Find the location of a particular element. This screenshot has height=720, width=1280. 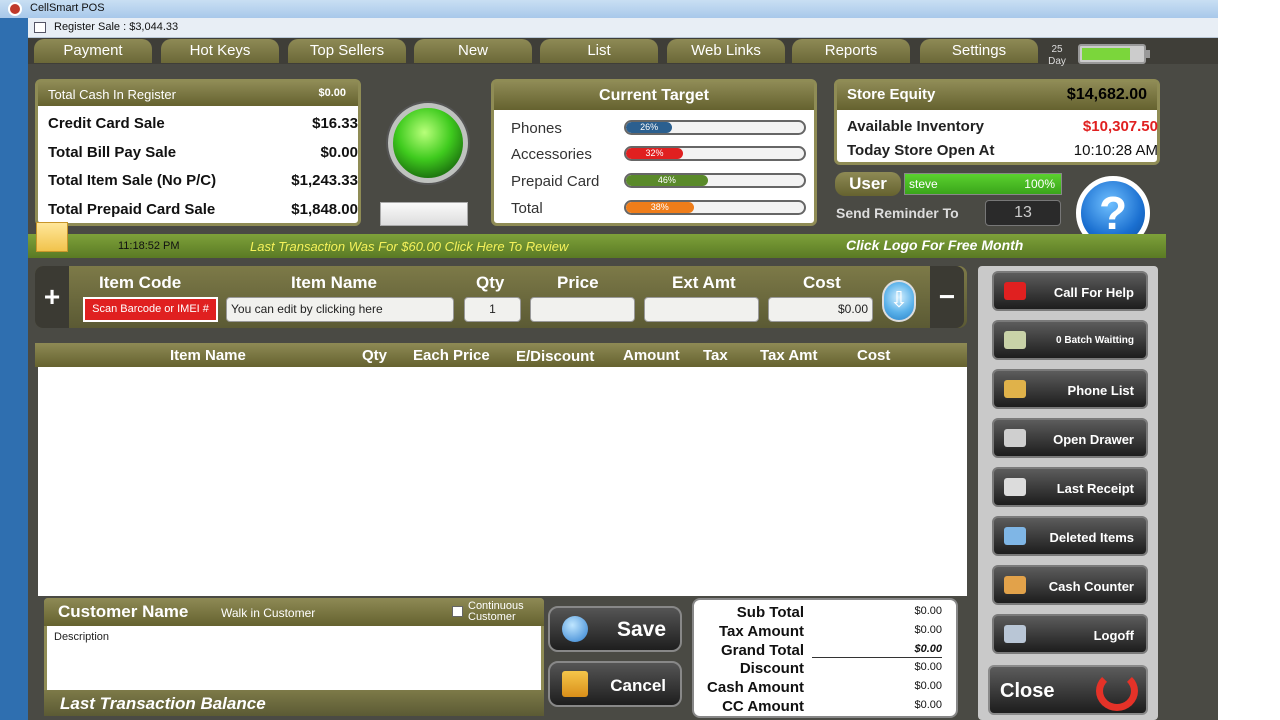

target-label-total: Total is located at coordinates (527, 208).